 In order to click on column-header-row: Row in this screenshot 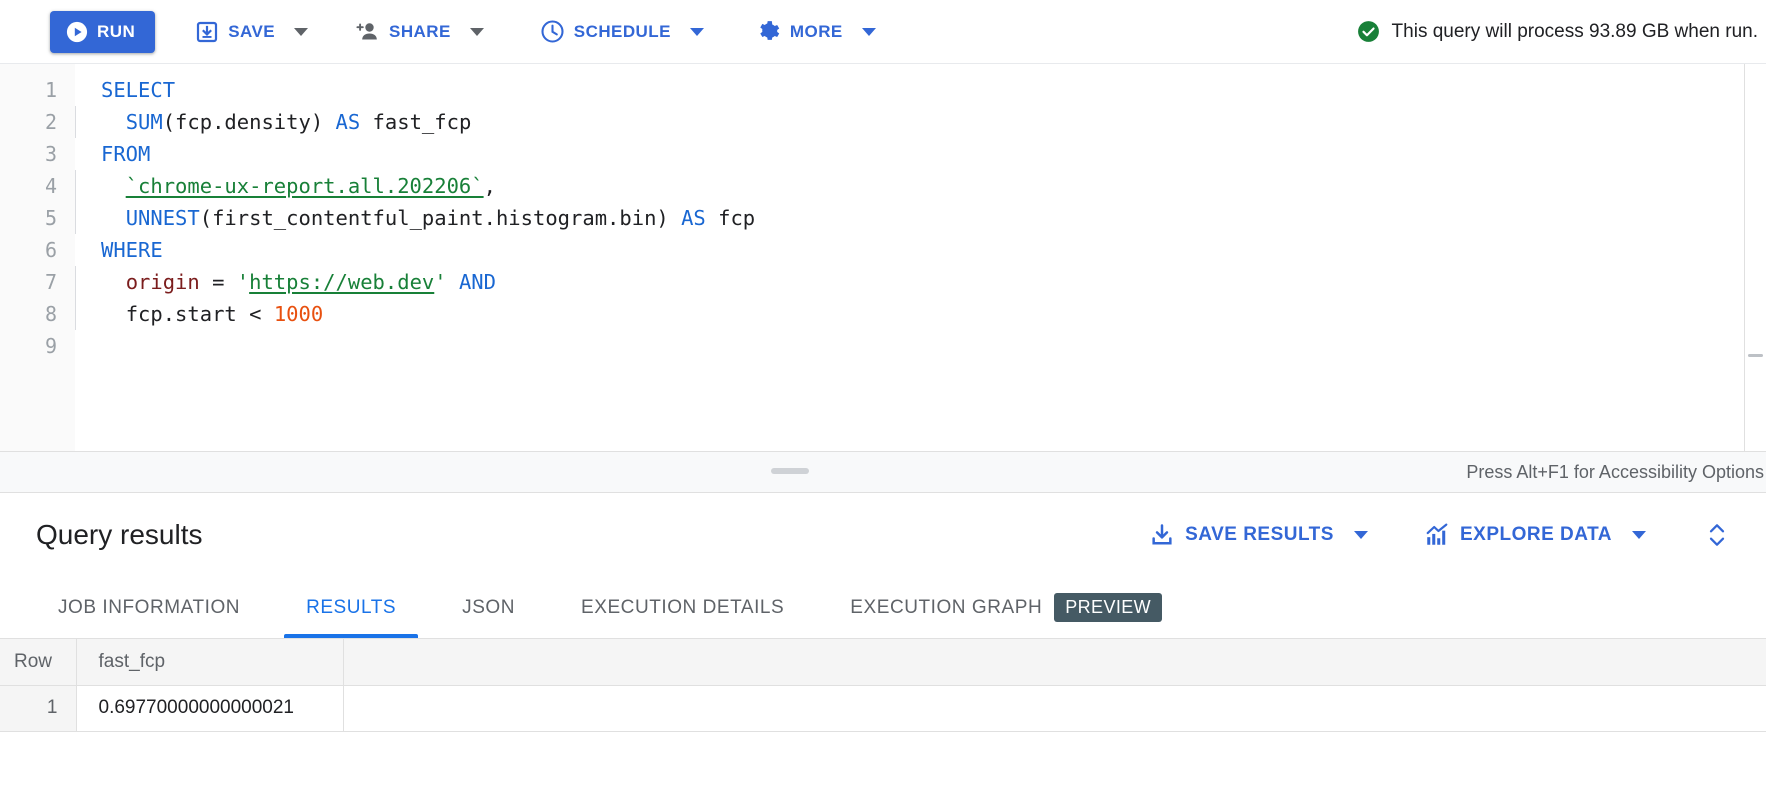, I will do `click(38, 662)`.